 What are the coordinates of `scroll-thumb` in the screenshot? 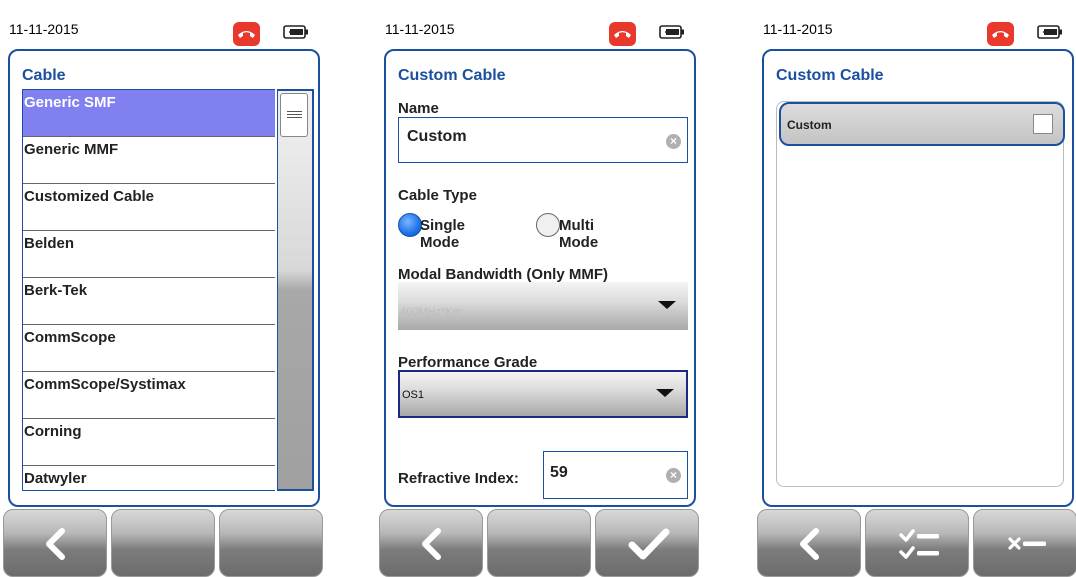 It's located at (294, 115).